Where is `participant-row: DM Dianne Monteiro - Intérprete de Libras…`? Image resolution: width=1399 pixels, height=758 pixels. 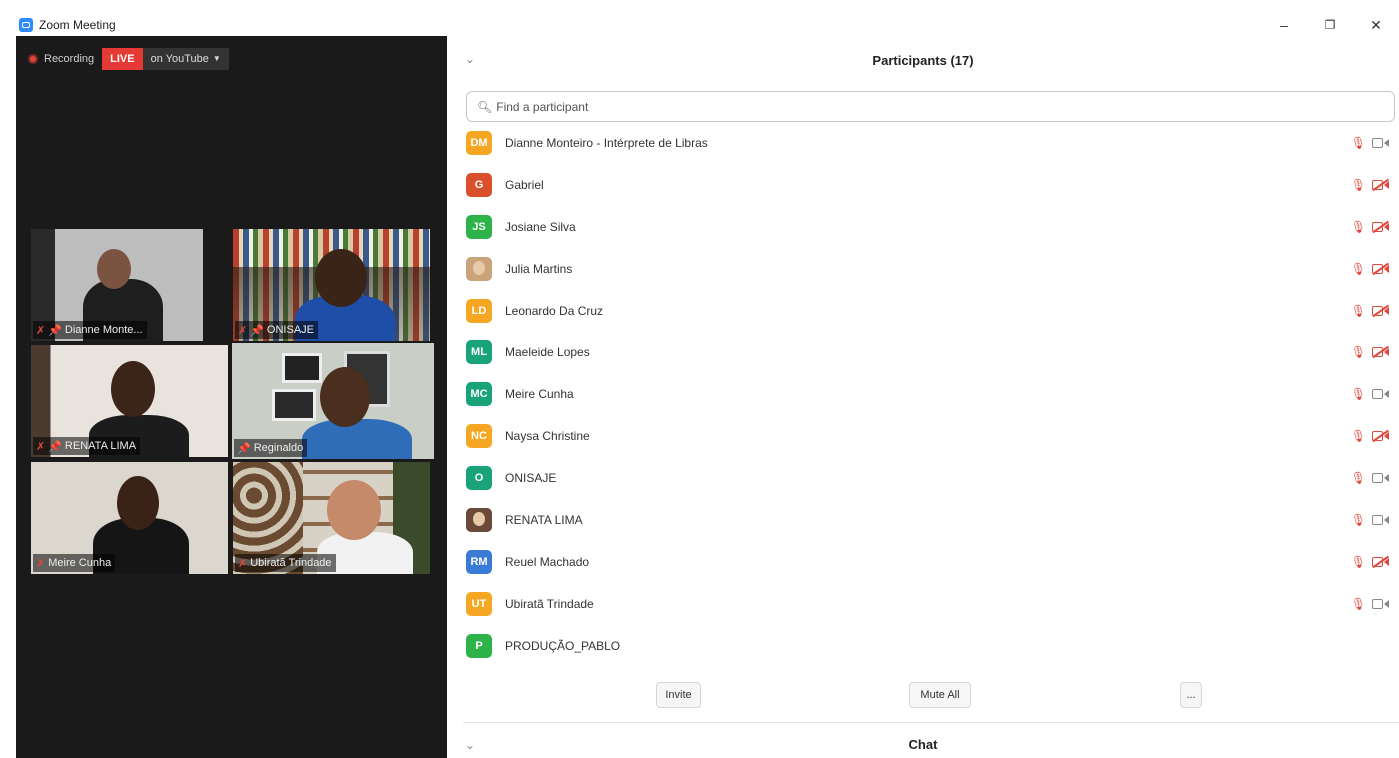
participant-row: DM Dianne Monteiro - Intérprete de Libras… is located at coordinates (923, 143).